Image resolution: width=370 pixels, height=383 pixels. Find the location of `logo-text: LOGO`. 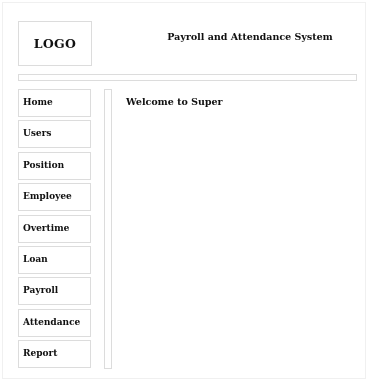

logo-text: LOGO is located at coordinates (55, 43).